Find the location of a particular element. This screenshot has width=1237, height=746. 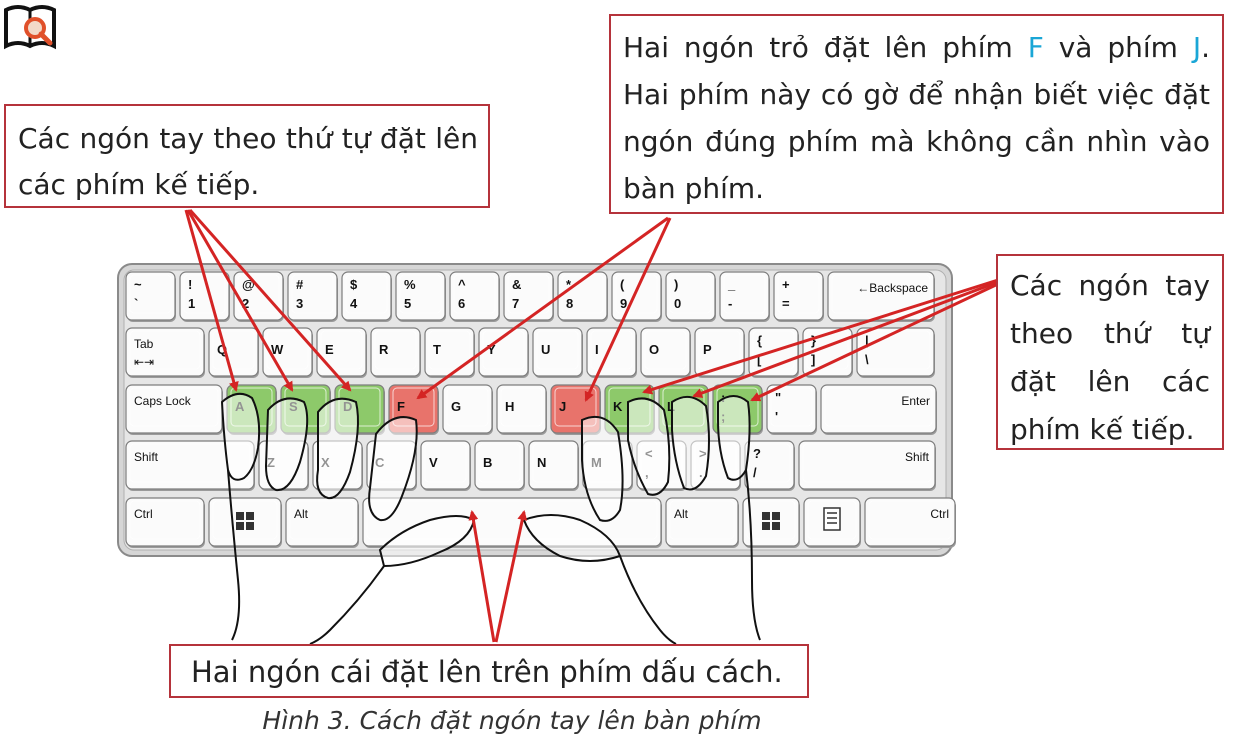

key-u-label: U is located at coordinates (545, 349).